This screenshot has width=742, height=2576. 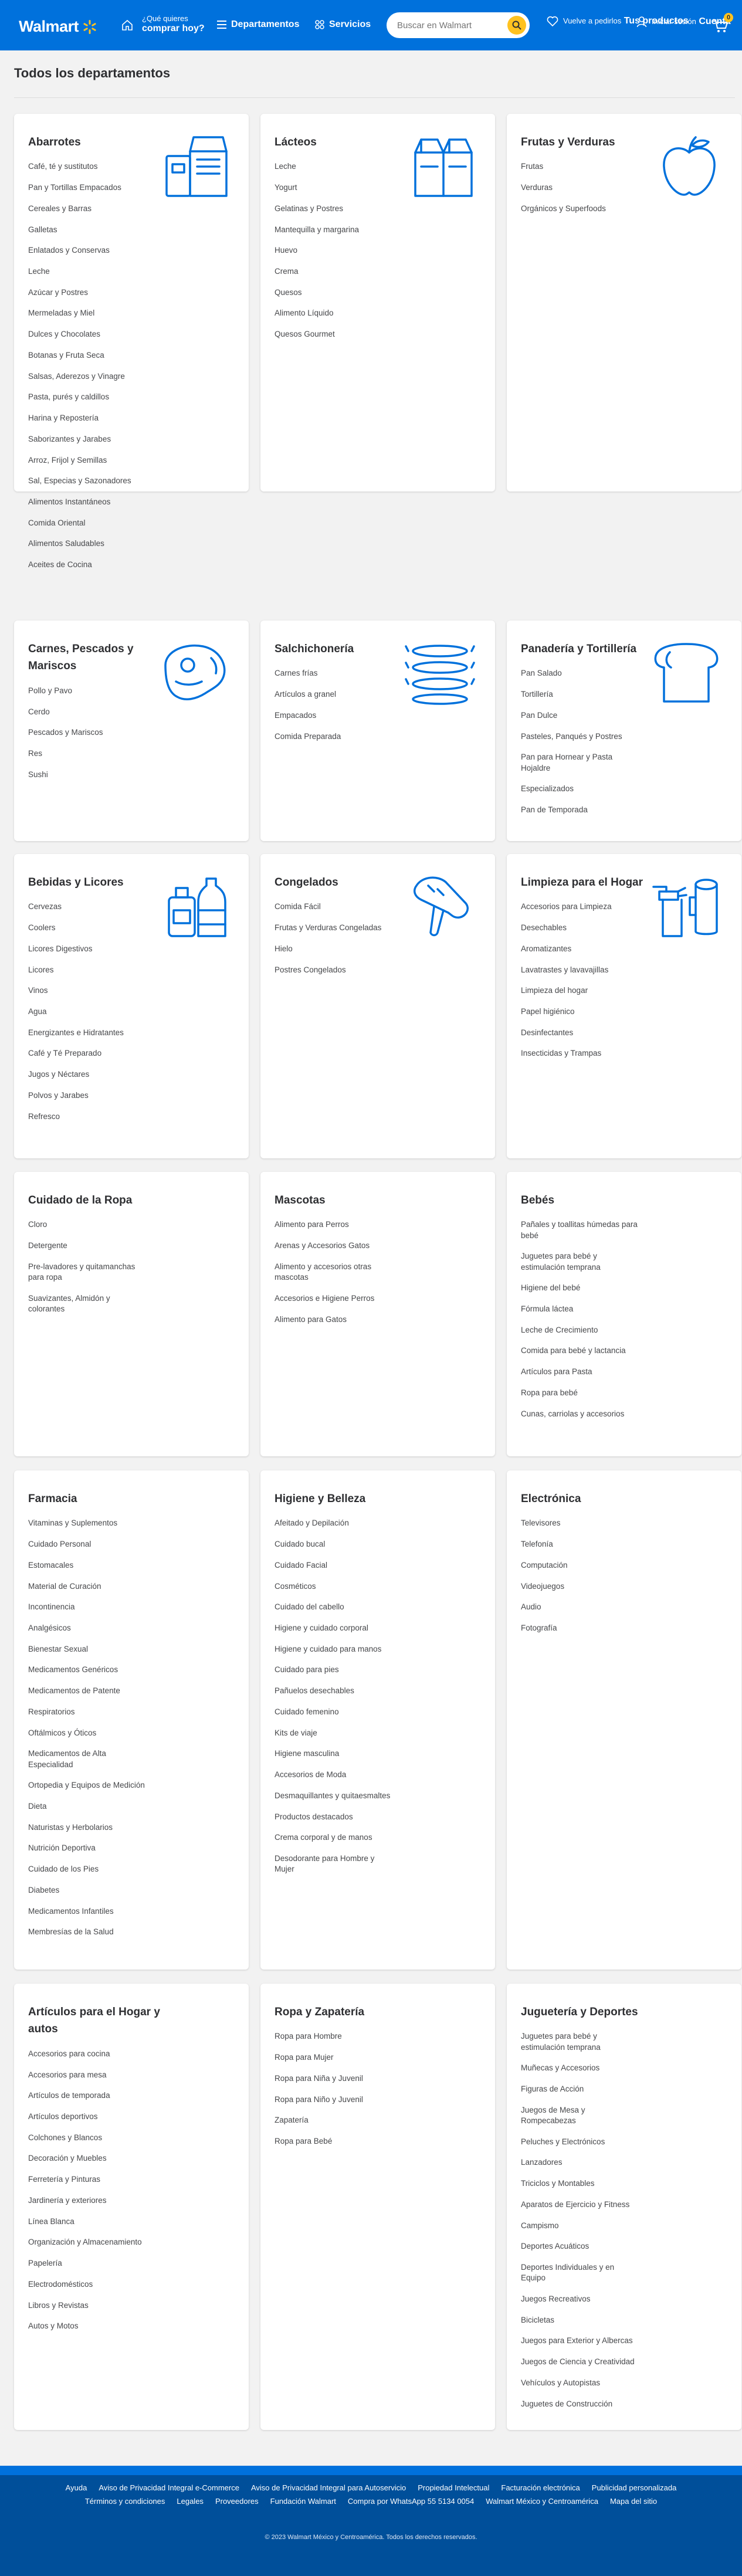 What do you see at coordinates (86, 1523) in the screenshot?
I see `category-link: Vitaminas y Suplementos` at bounding box center [86, 1523].